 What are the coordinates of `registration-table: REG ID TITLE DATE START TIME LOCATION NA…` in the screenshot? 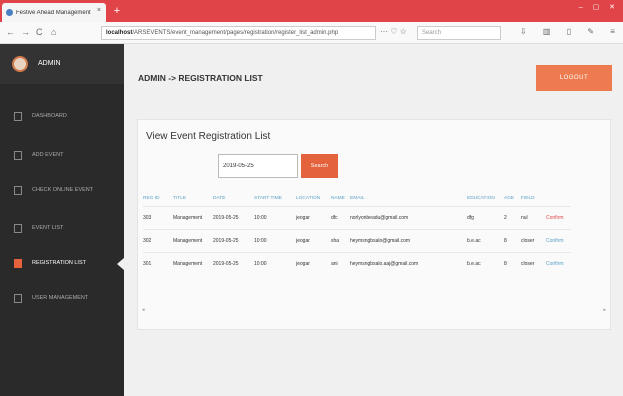 It's located at (357, 233).